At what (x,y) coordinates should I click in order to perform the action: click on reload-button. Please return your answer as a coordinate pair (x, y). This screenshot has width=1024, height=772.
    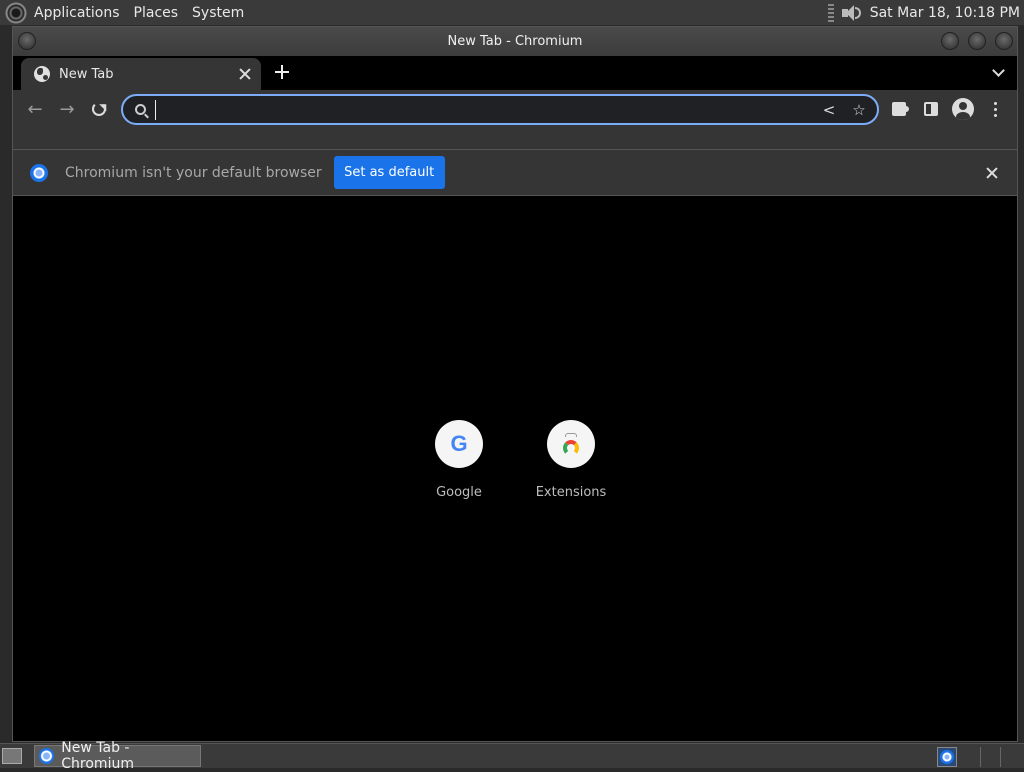
    Looking at the image, I should click on (99, 109).